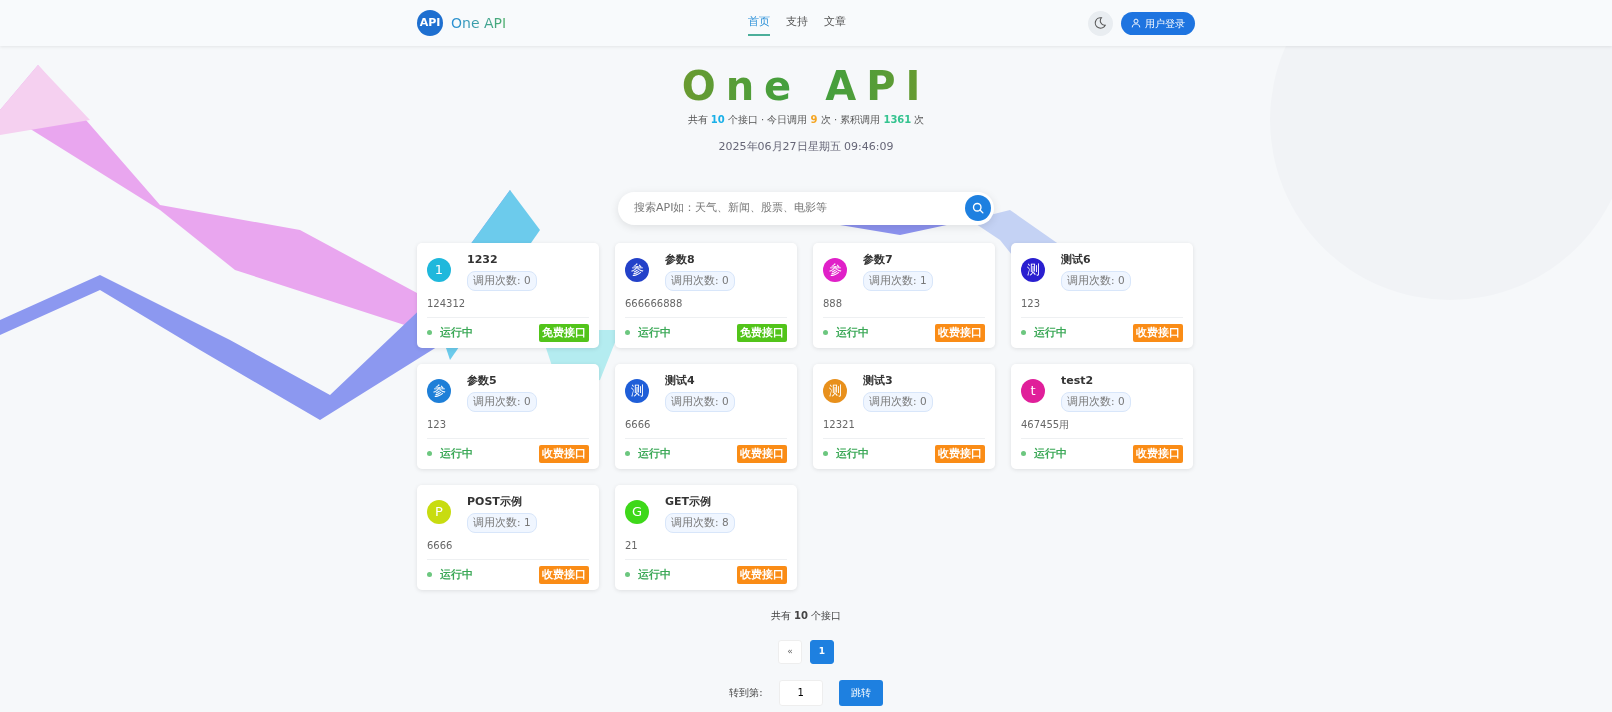  What do you see at coordinates (1078, 380) in the screenshot?
I see `api-name: test2` at bounding box center [1078, 380].